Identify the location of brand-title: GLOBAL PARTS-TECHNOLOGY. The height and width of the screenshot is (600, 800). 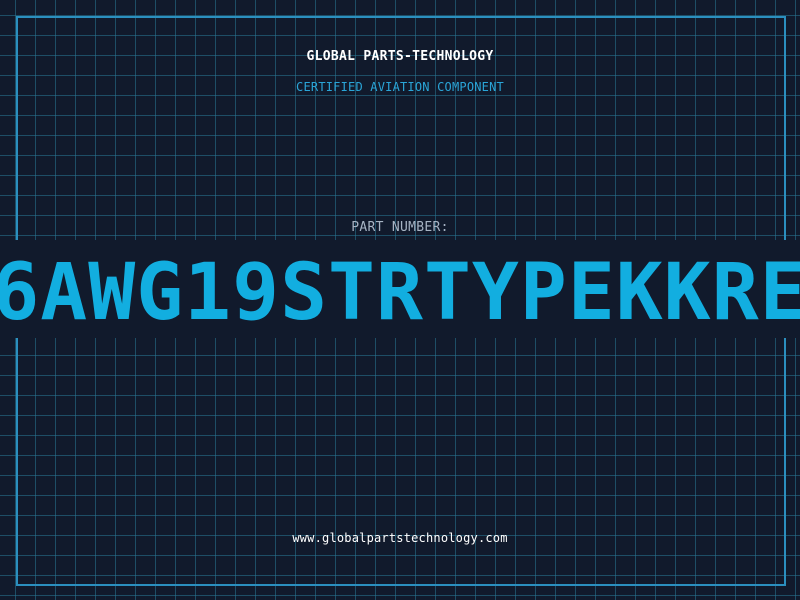
(400, 56).